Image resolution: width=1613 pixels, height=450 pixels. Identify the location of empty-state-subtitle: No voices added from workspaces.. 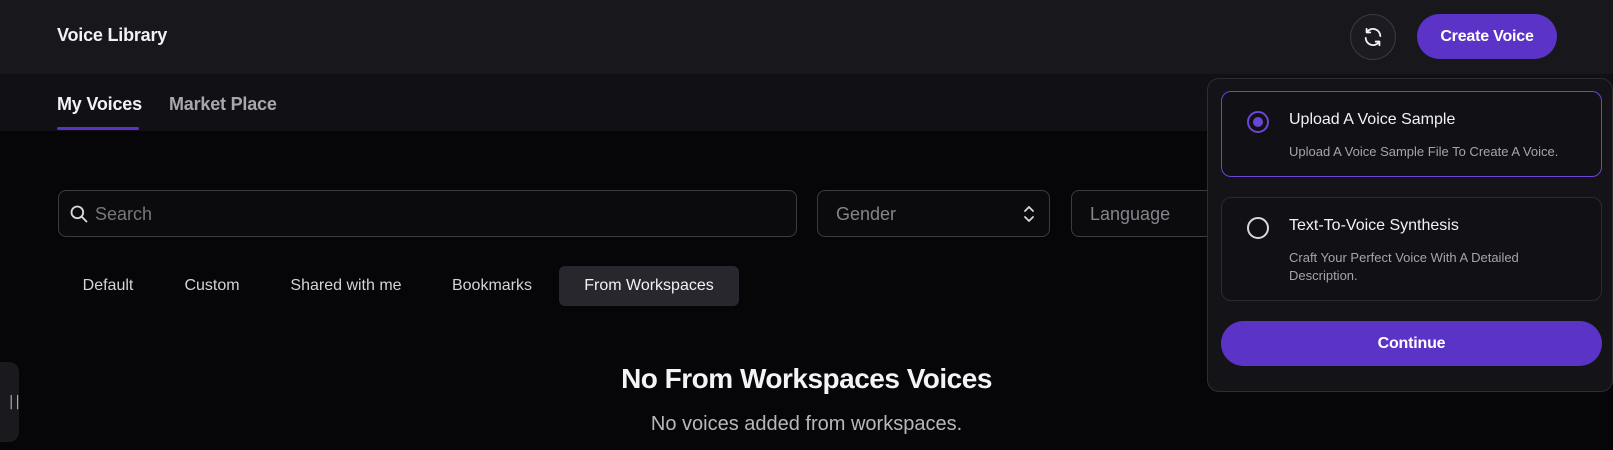
(806, 424).